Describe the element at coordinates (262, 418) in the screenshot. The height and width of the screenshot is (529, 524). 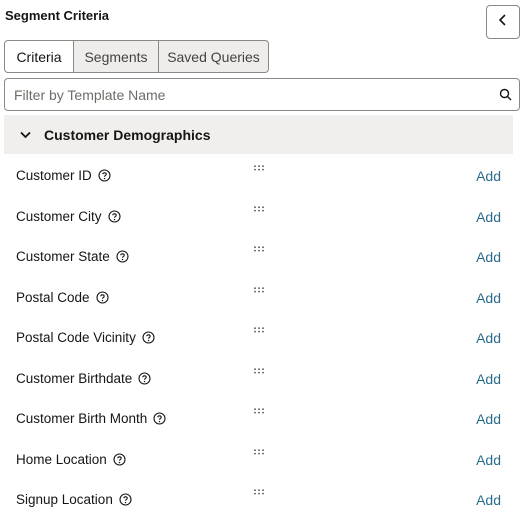
I see `list-item: Customer Birth Month Add` at that location.